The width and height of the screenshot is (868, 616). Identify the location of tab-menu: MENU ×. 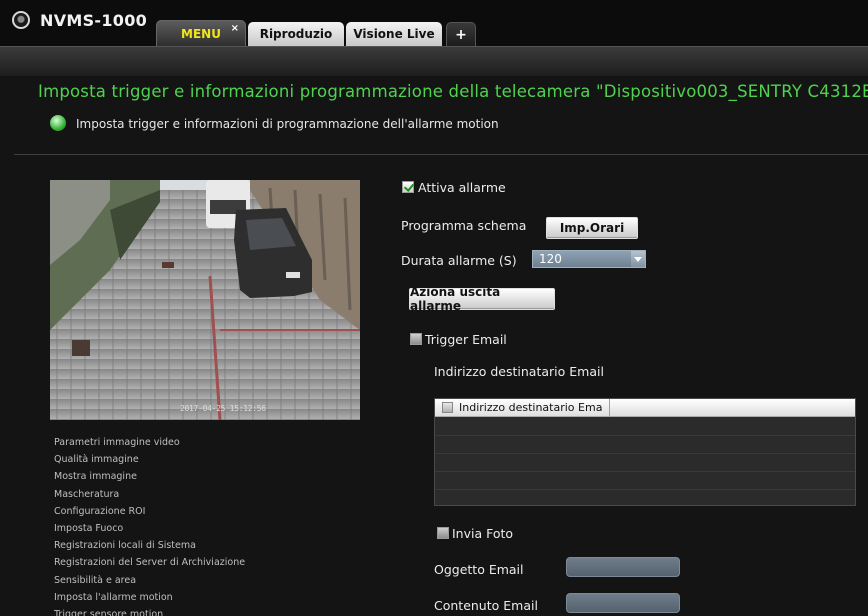
(201, 33).